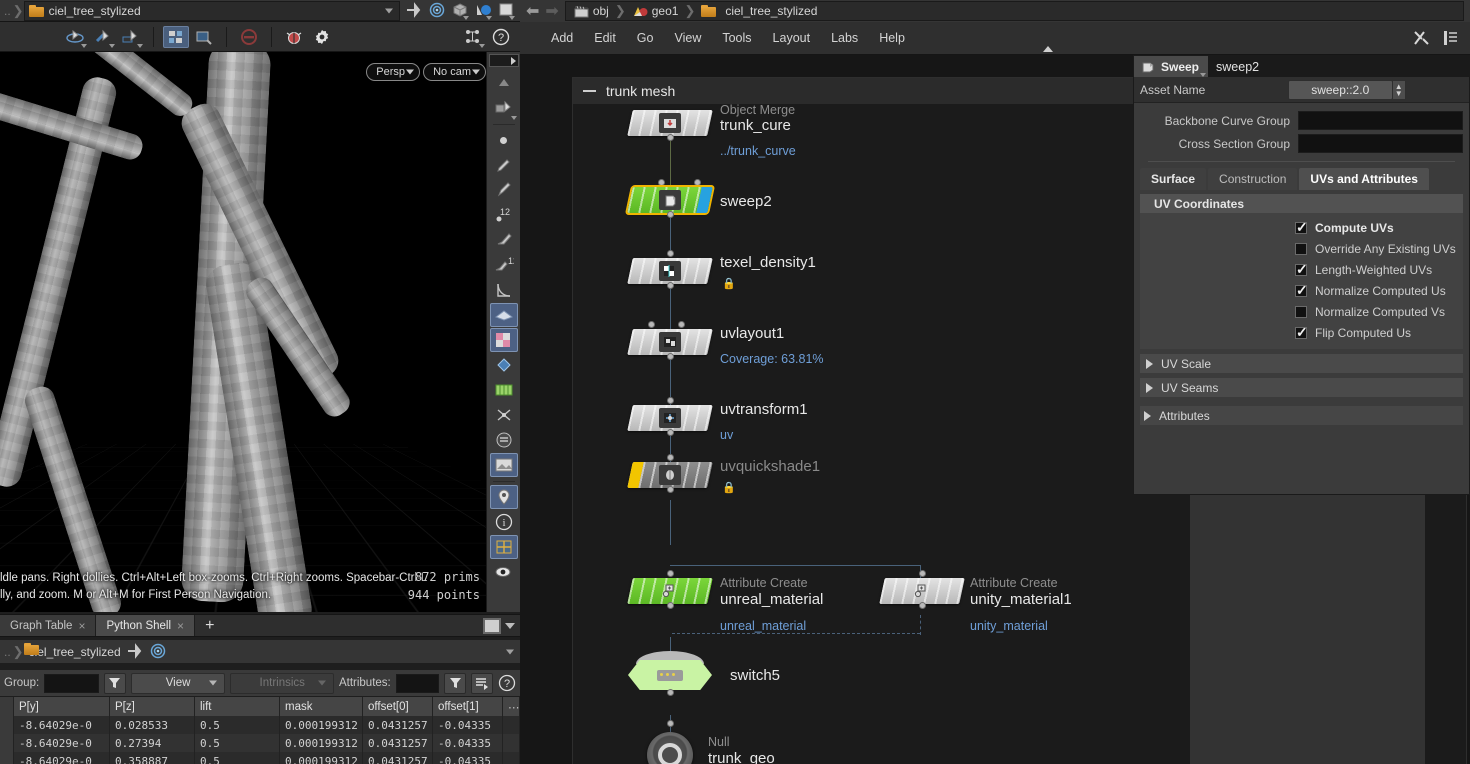 The image size is (1470, 764). Describe the element at coordinates (504, 572) in the screenshot. I see `eye-icon` at that location.